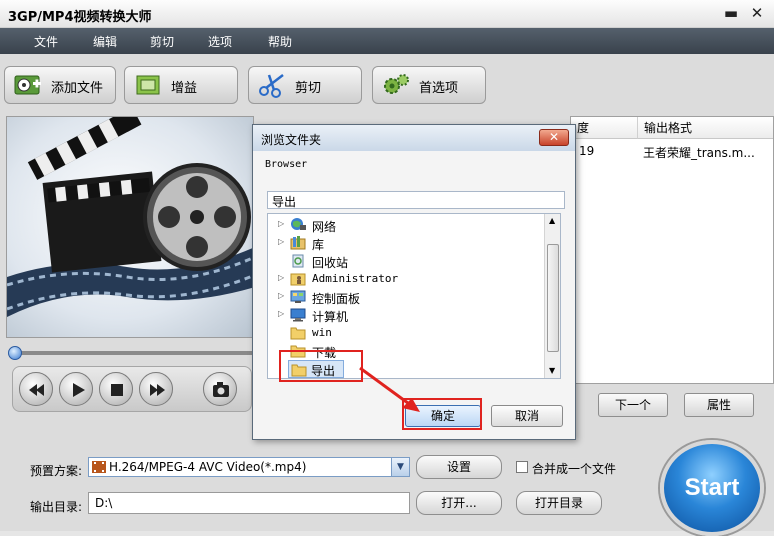 This screenshot has height=536, width=774. Describe the element at coordinates (284, 202) in the screenshot. I see `folder-path-value: 导出` at that location.